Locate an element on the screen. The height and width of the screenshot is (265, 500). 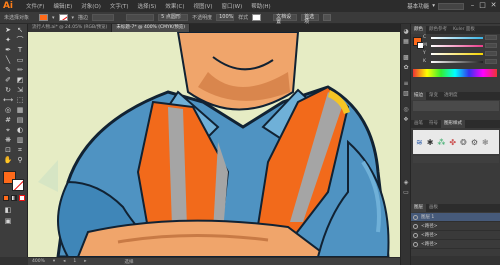
style-thumb-icon: ❂ is located at coordinates (463, 142).